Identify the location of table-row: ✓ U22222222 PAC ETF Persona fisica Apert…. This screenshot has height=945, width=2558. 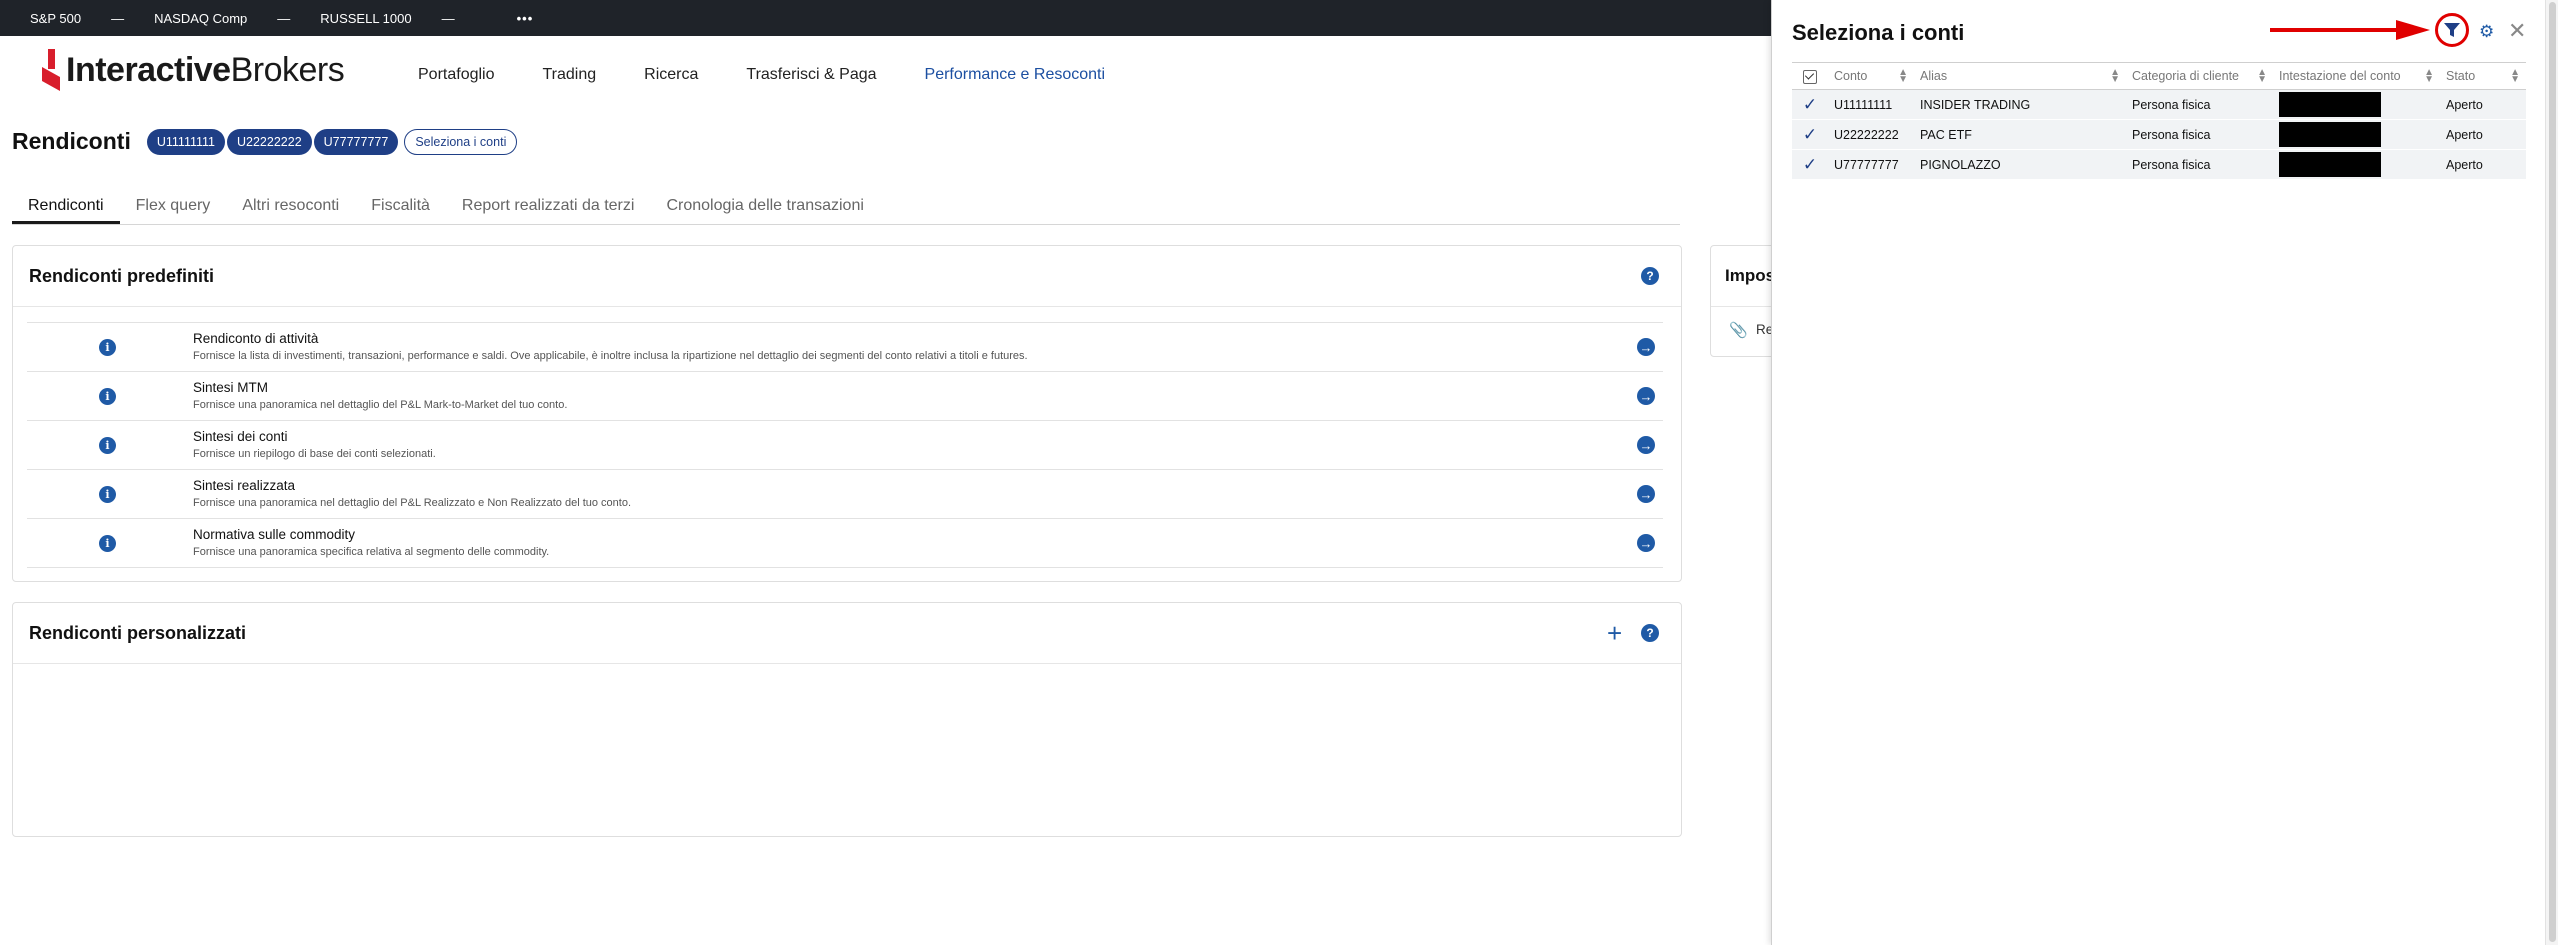
(2159, 134).